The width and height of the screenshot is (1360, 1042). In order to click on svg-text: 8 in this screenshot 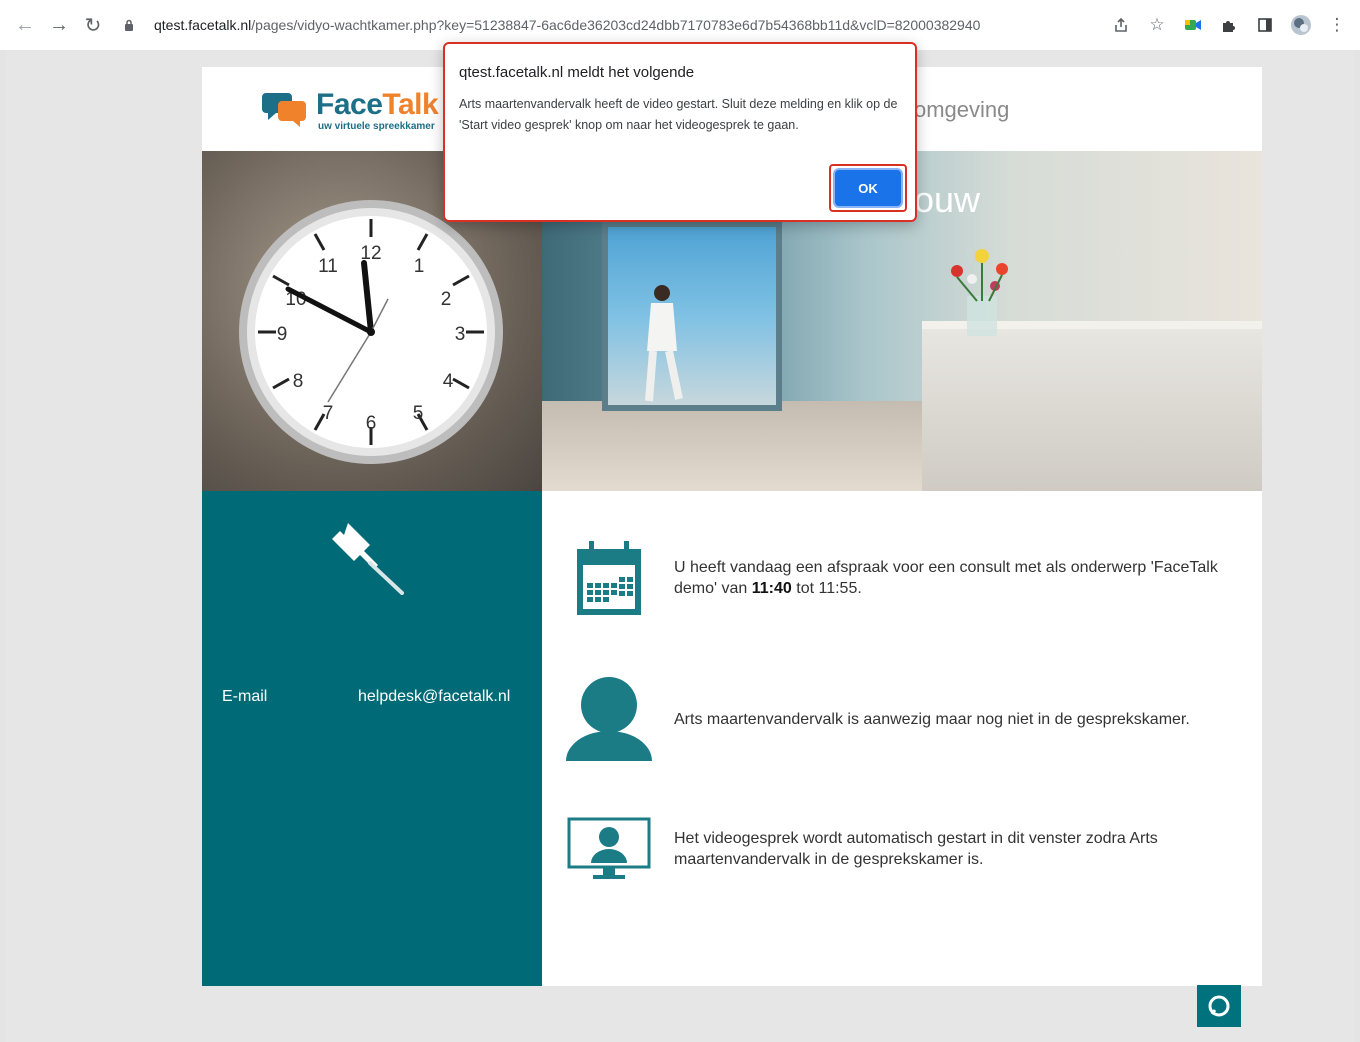, I will do `click(298, 381)`.